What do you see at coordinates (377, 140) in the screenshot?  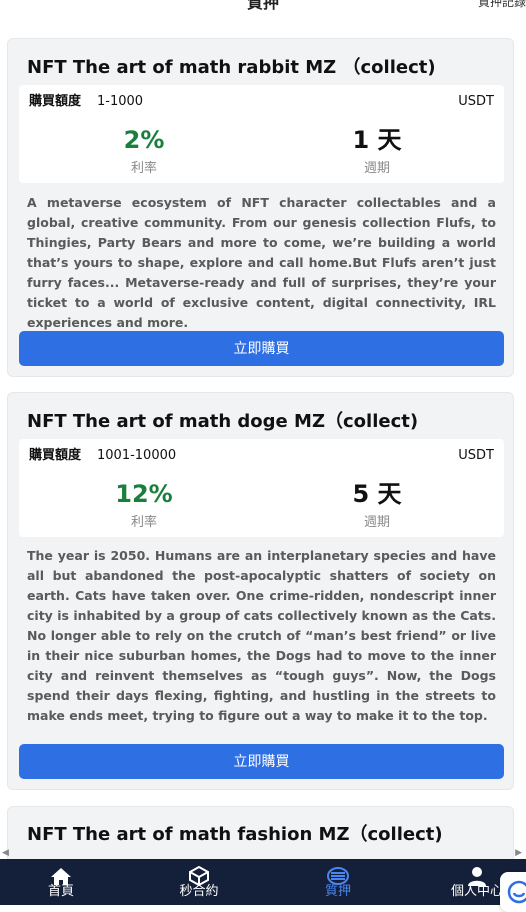 I see `period-value: 1 天` at bounding box center [377, 140].